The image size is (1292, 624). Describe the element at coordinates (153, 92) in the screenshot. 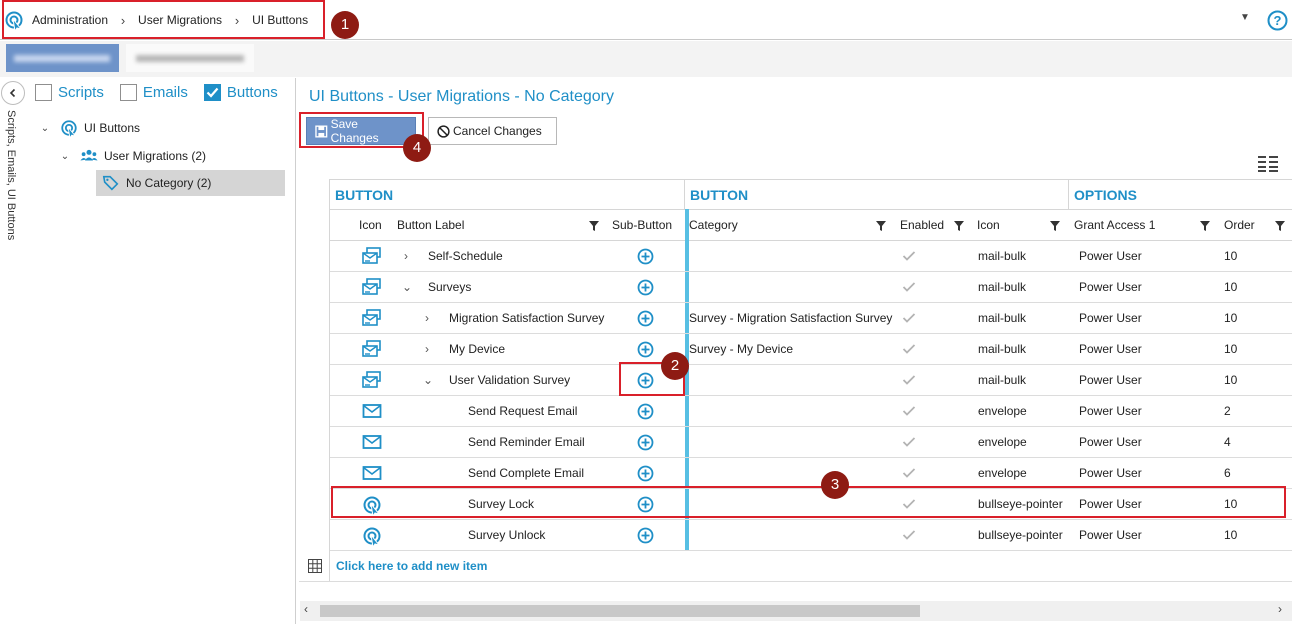

I see `emails-checkbox: Emails` at that location.